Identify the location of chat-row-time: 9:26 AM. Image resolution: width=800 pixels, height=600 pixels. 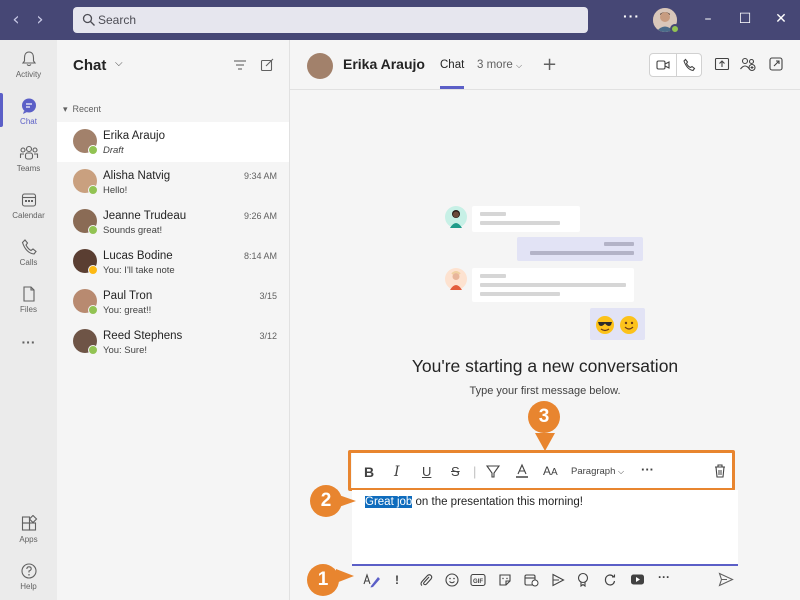
(260, 216).